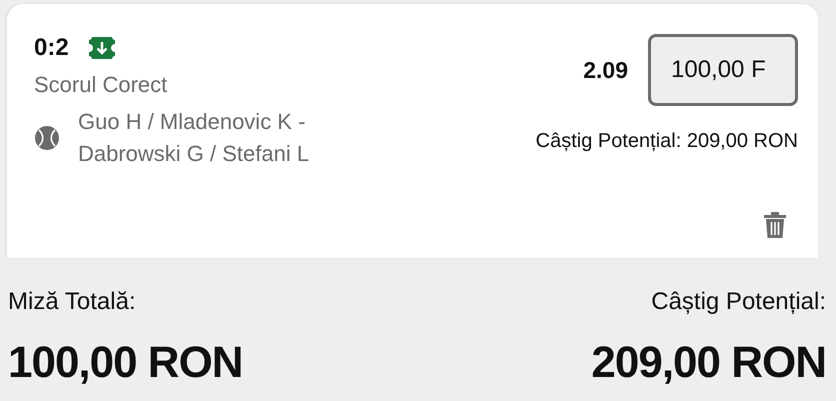 This screenshot has height=401, width=836. What do you see at coordinates (47, 138) in the screenshot?
I see `tennis-ball-icon` at bounding box center [47, 138].